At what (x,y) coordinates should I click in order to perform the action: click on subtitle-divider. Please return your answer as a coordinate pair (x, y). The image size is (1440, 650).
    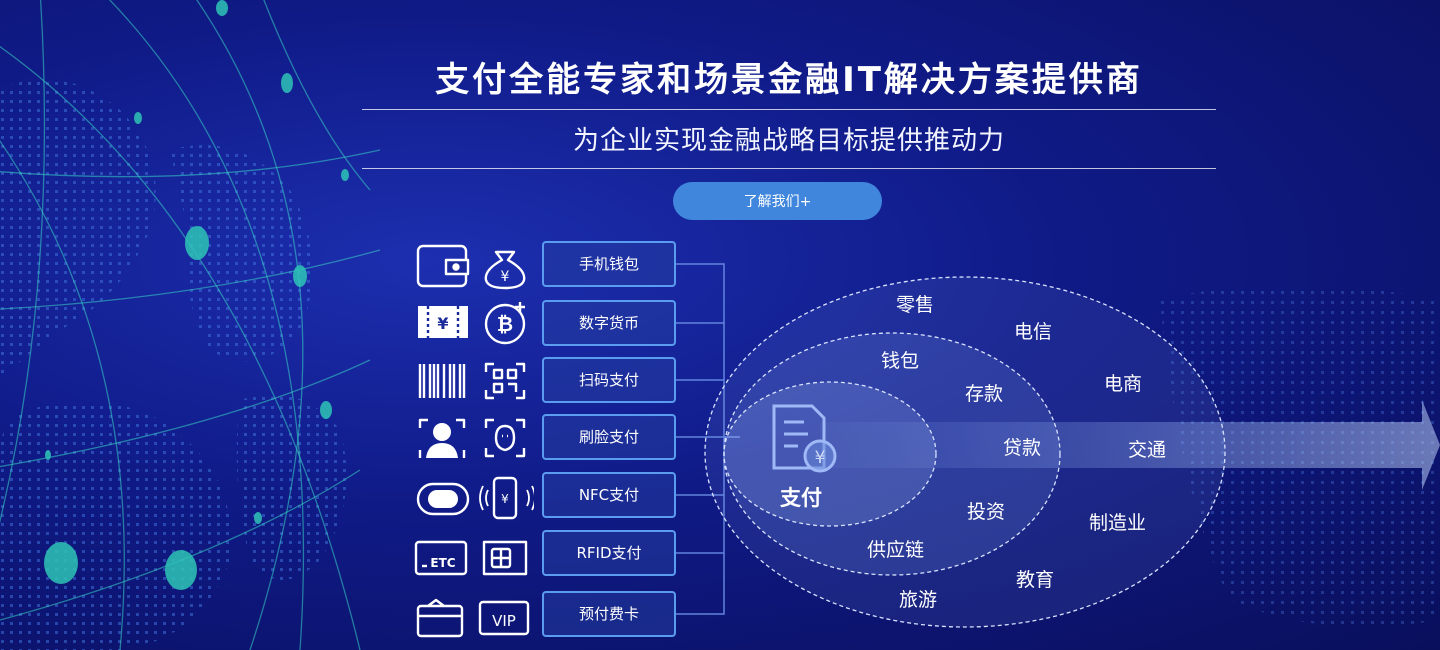
    Looking at the image, I should click on (789, 168).